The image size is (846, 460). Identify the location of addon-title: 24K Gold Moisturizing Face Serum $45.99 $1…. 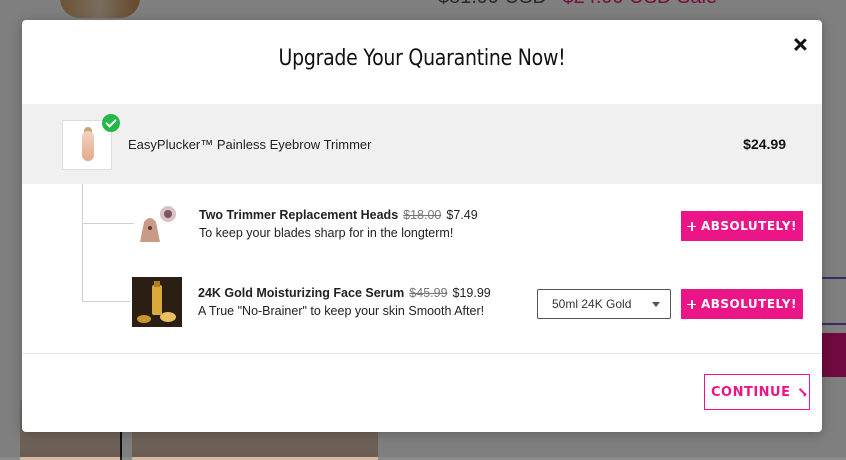
(344, 293).